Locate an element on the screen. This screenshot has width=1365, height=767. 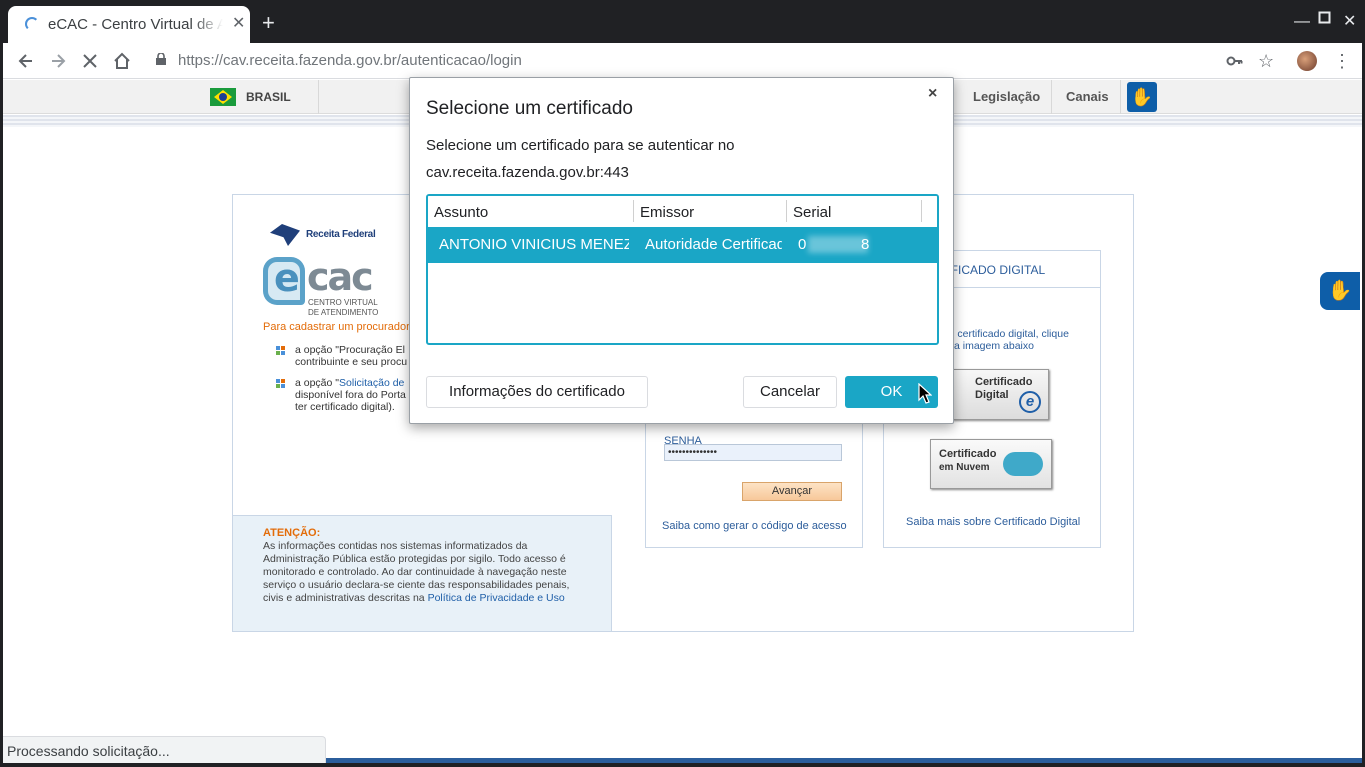
bullet-1-line-2: contribuinte e seu procu is located at coordinates (351, 362).